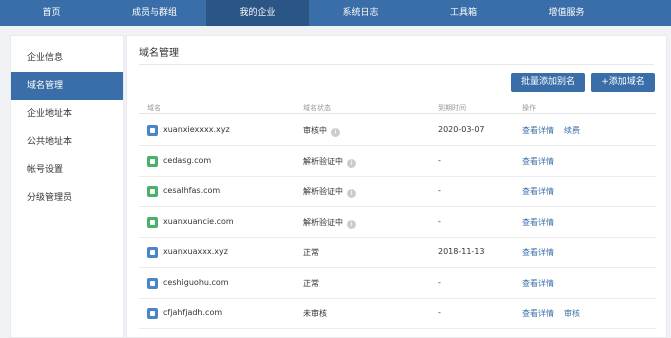  What do you see at coordinates (566, 13) in the screenshot?
I see `nav-value-added: 增值服务` at bounding box center [566, 13].